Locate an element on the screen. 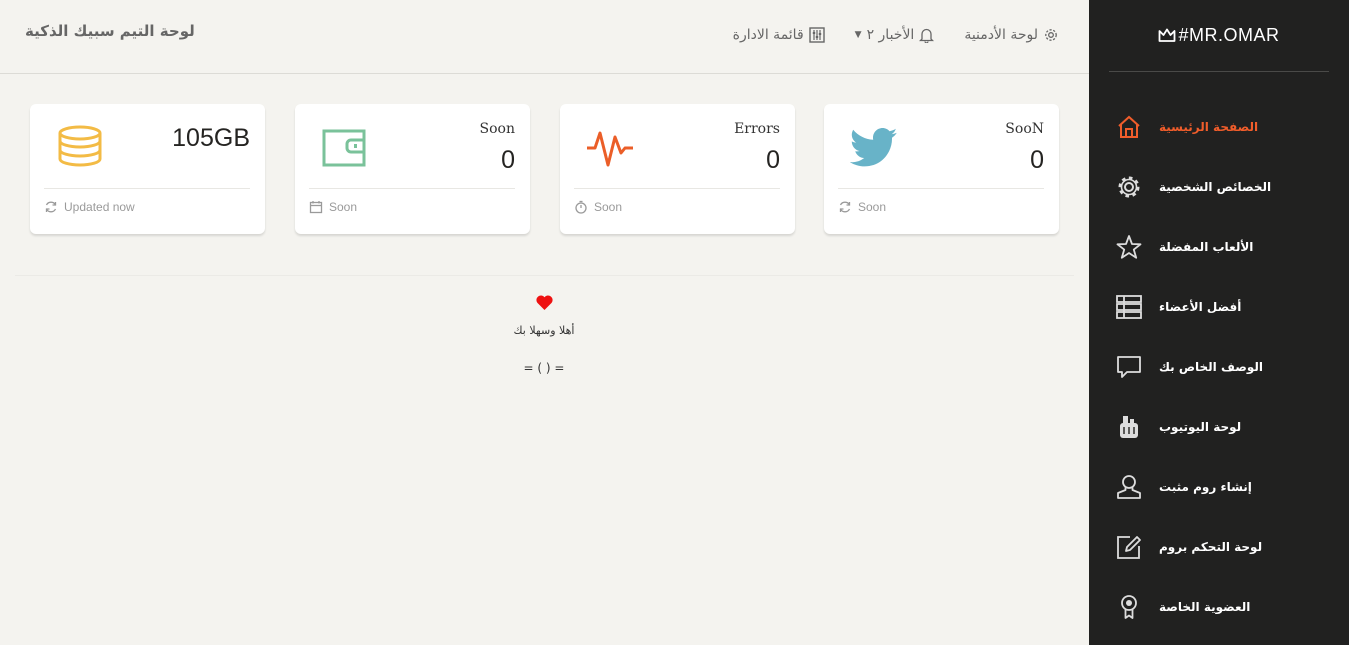  top-links: قائمة الادارة ▼ الأخبار ٢ لوحة الأدمنية is located at coordinates (896, 35).